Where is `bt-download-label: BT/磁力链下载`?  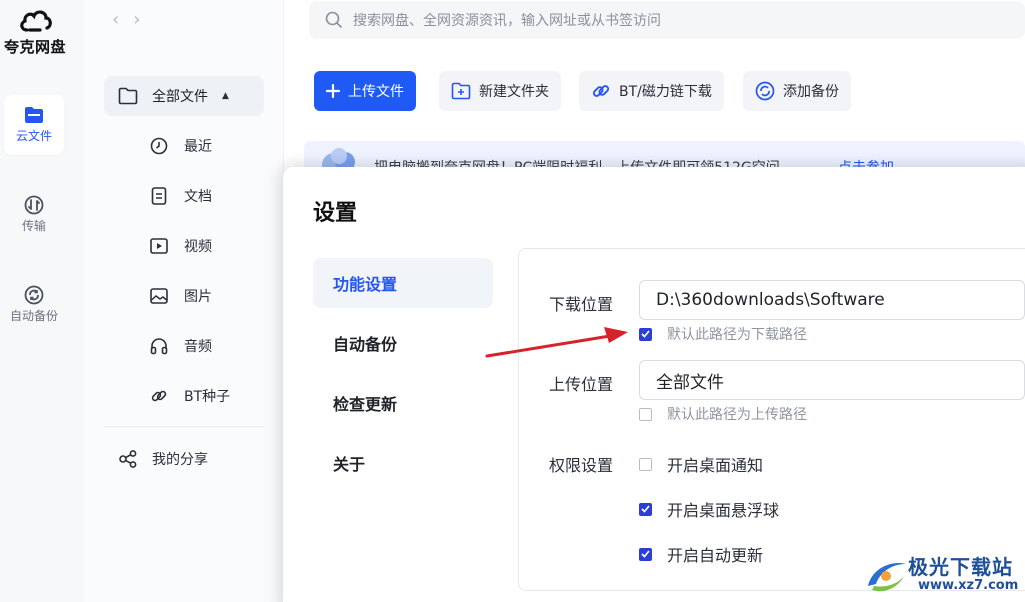 bt-download-label: BT/磁力链下载 is located at coordinates (665, 92).